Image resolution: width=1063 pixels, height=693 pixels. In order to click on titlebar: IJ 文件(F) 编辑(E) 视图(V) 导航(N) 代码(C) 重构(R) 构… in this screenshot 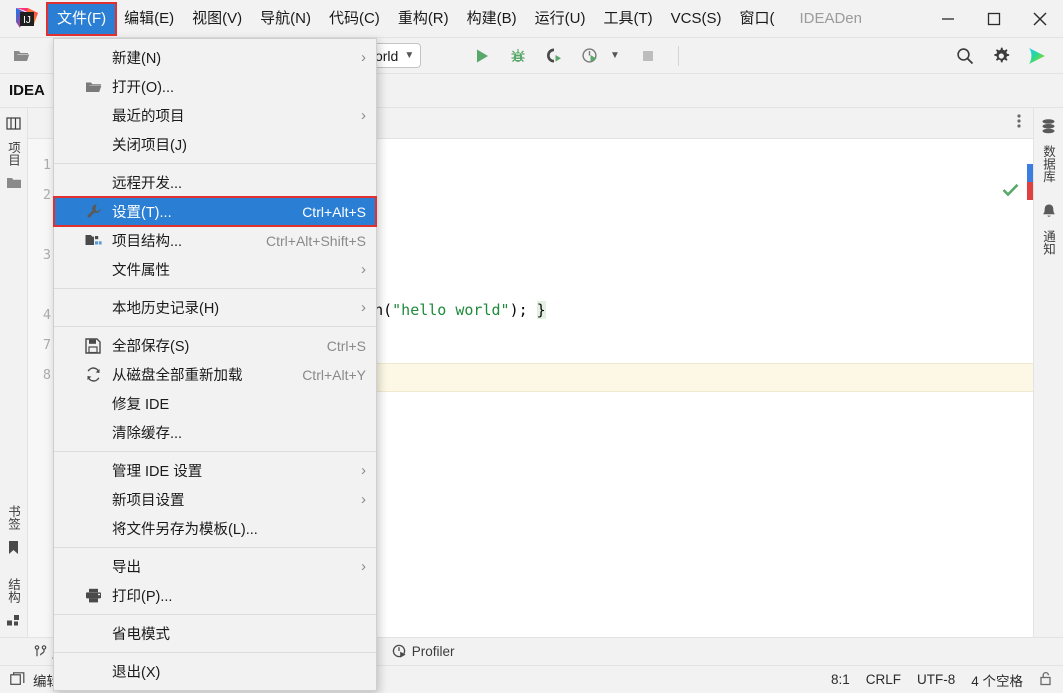, I will do `click(531, 19)`.